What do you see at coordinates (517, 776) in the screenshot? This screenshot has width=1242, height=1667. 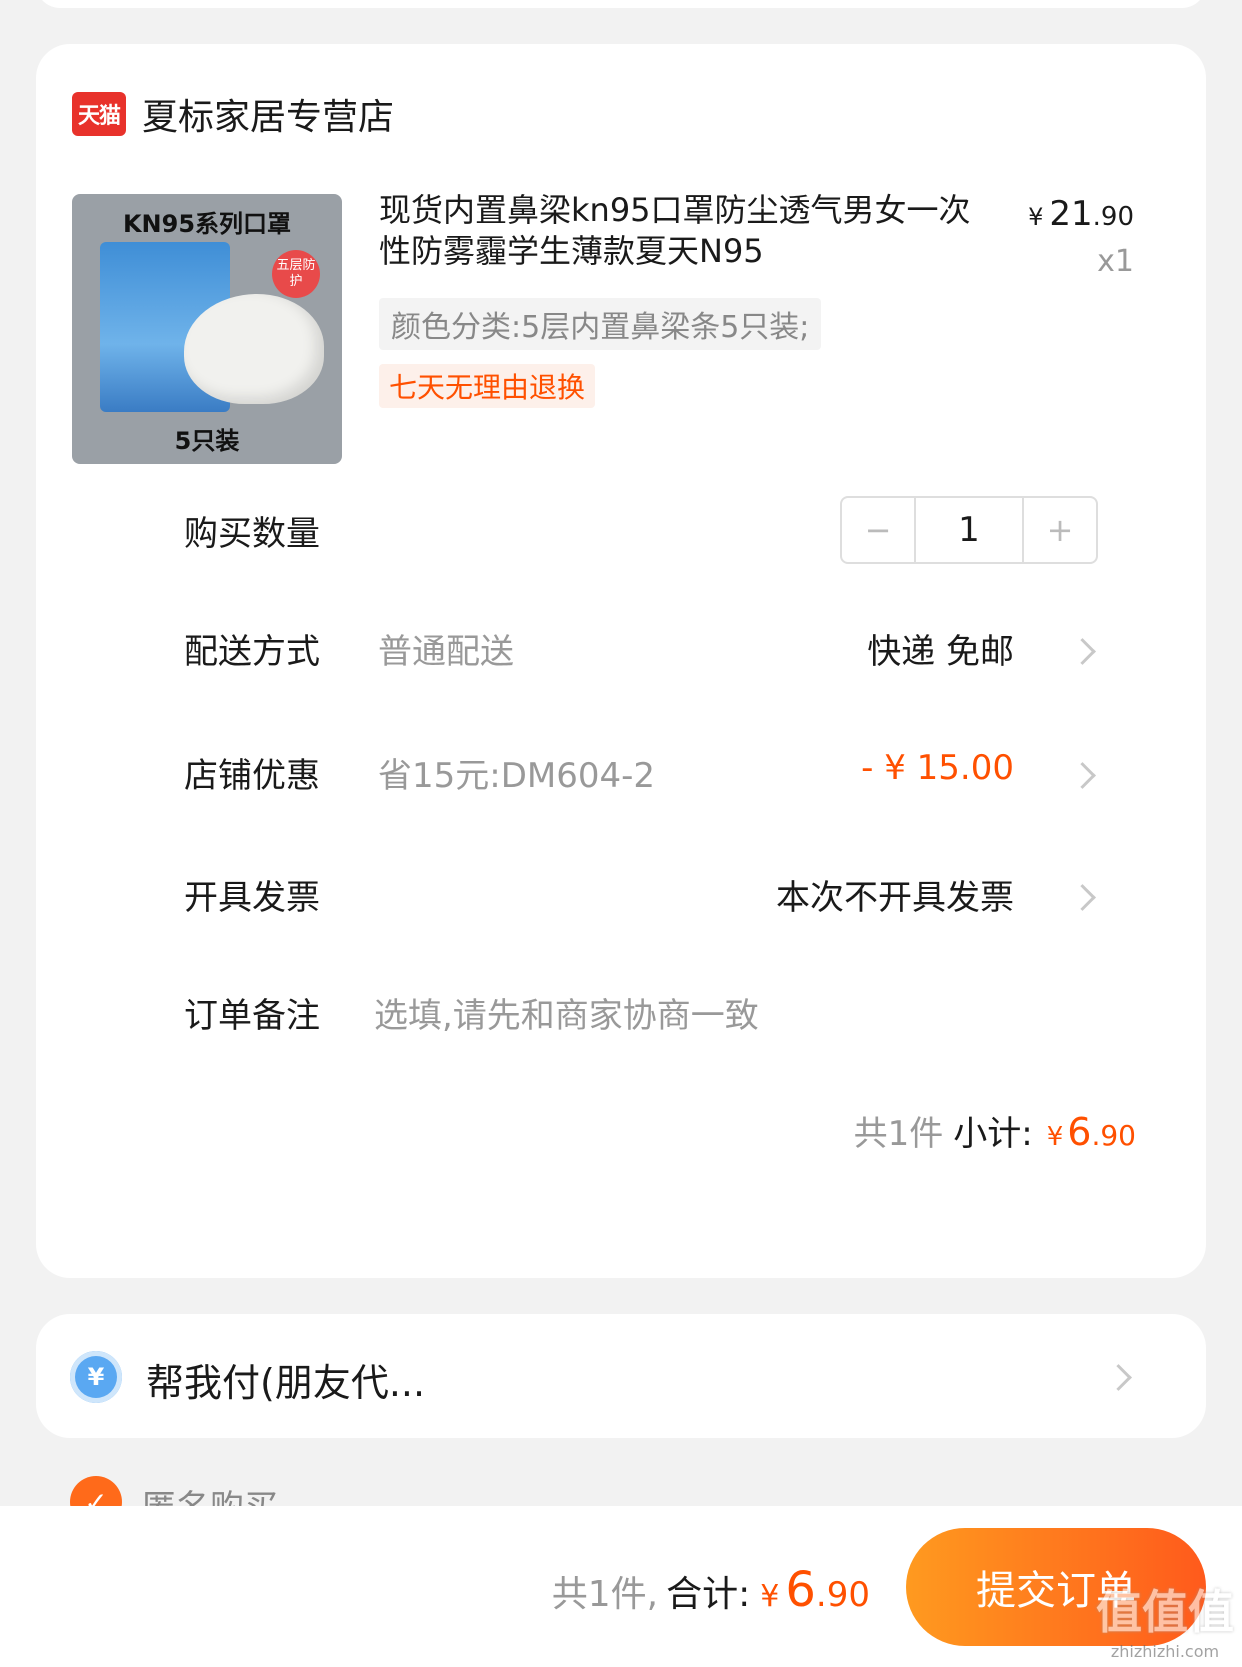 I see `discount-desc: 省15元:DM604-2` at bounding box center [517, 776].